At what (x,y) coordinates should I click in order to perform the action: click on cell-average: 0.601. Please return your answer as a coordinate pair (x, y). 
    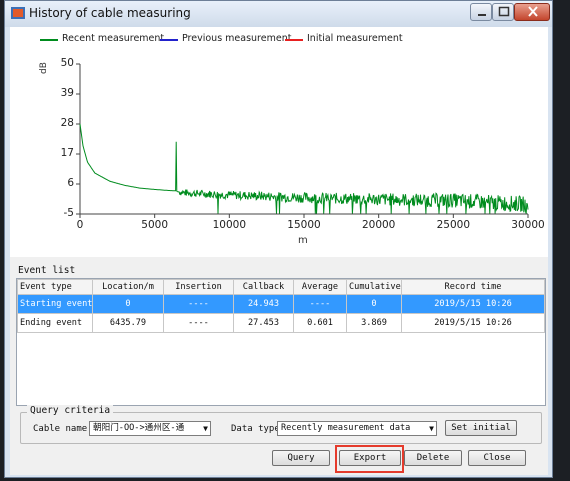
    Looking at the image, I should click on (320, 323).